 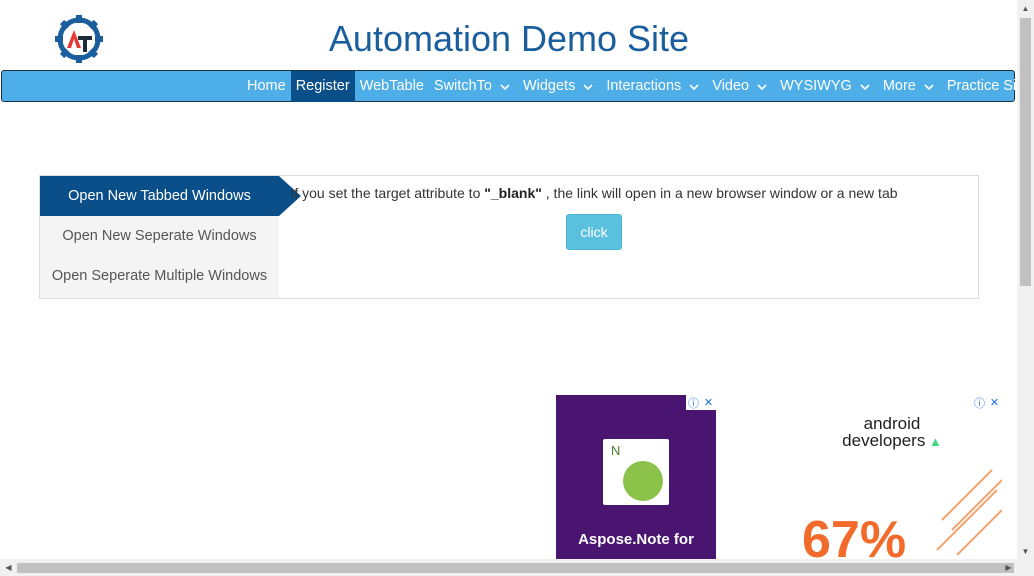 I want to click on nav-item-more: More, so click(x=910, y=86).